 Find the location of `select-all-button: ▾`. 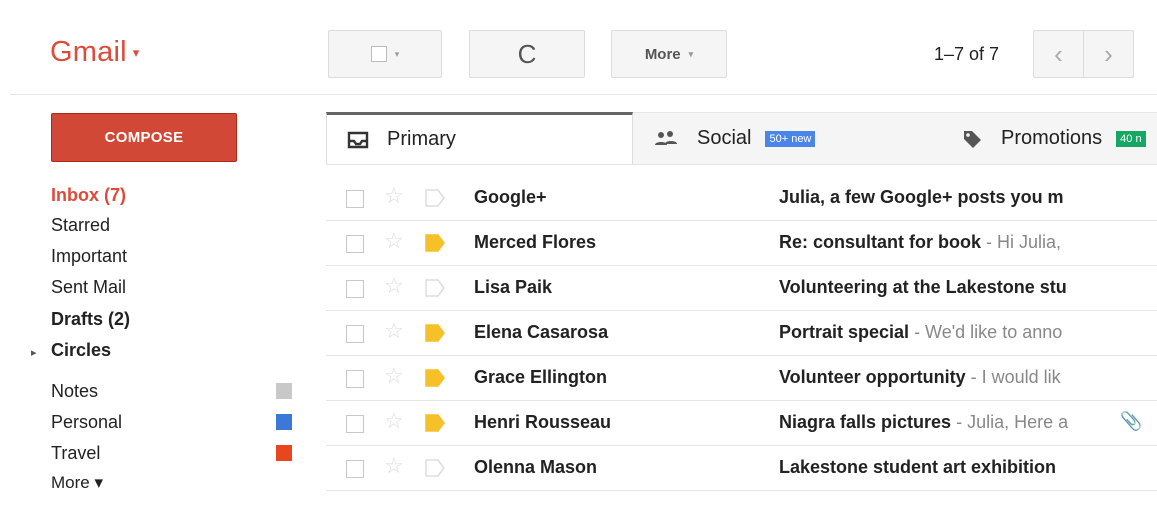

select-all-button: ▾ is located at coordinates (385, 54).